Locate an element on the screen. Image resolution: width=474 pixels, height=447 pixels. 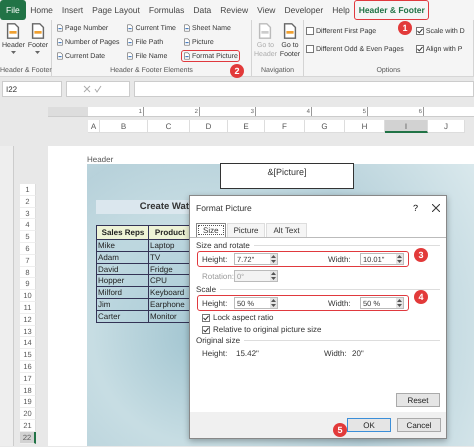
ribbon-tab: Data is located at coordinates (202, 10).